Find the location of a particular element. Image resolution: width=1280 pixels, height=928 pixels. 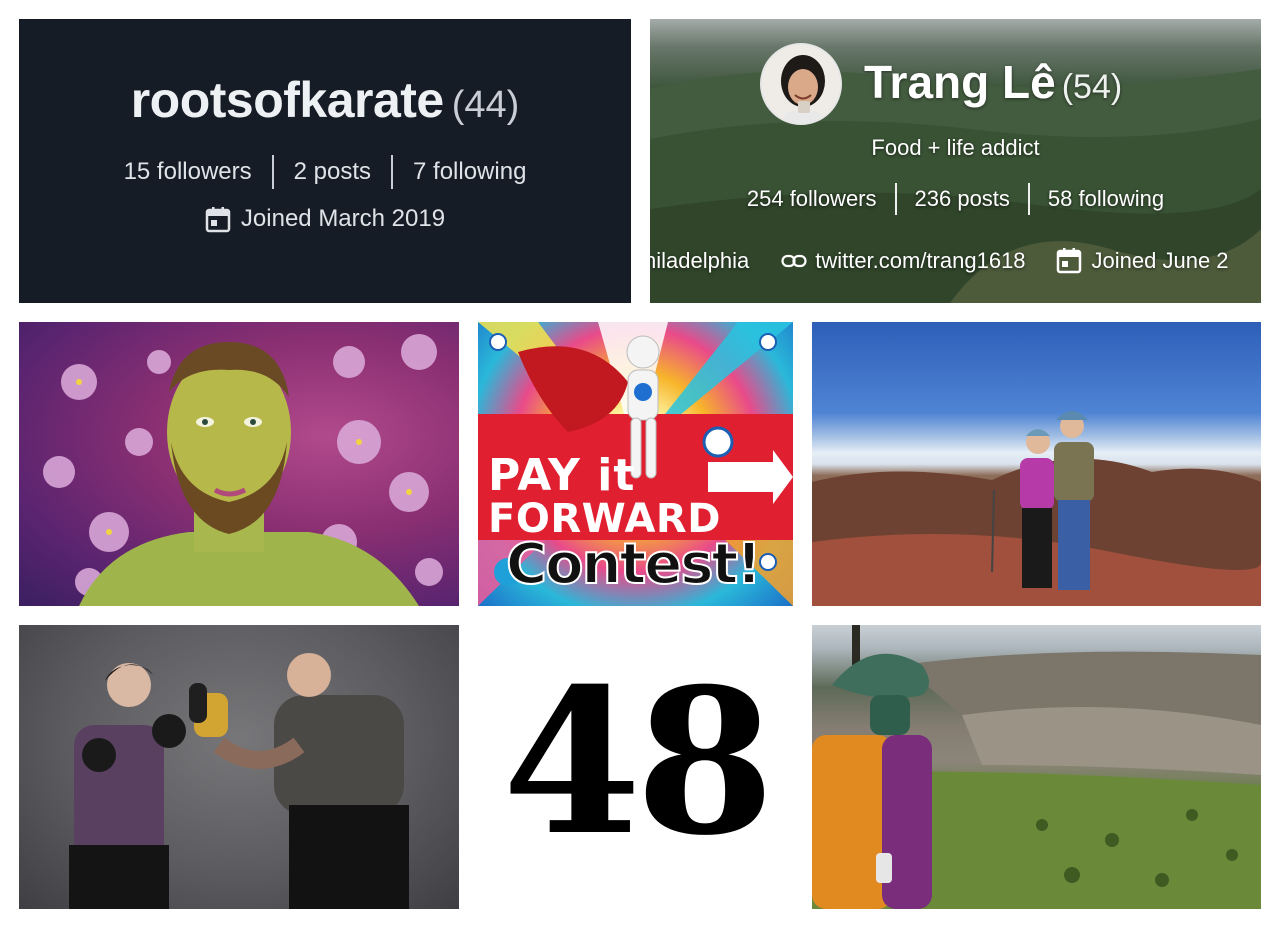

pay-it-forward-contest-banner: PAY it FORWARD Contest! is located at coordinates (635, 464).